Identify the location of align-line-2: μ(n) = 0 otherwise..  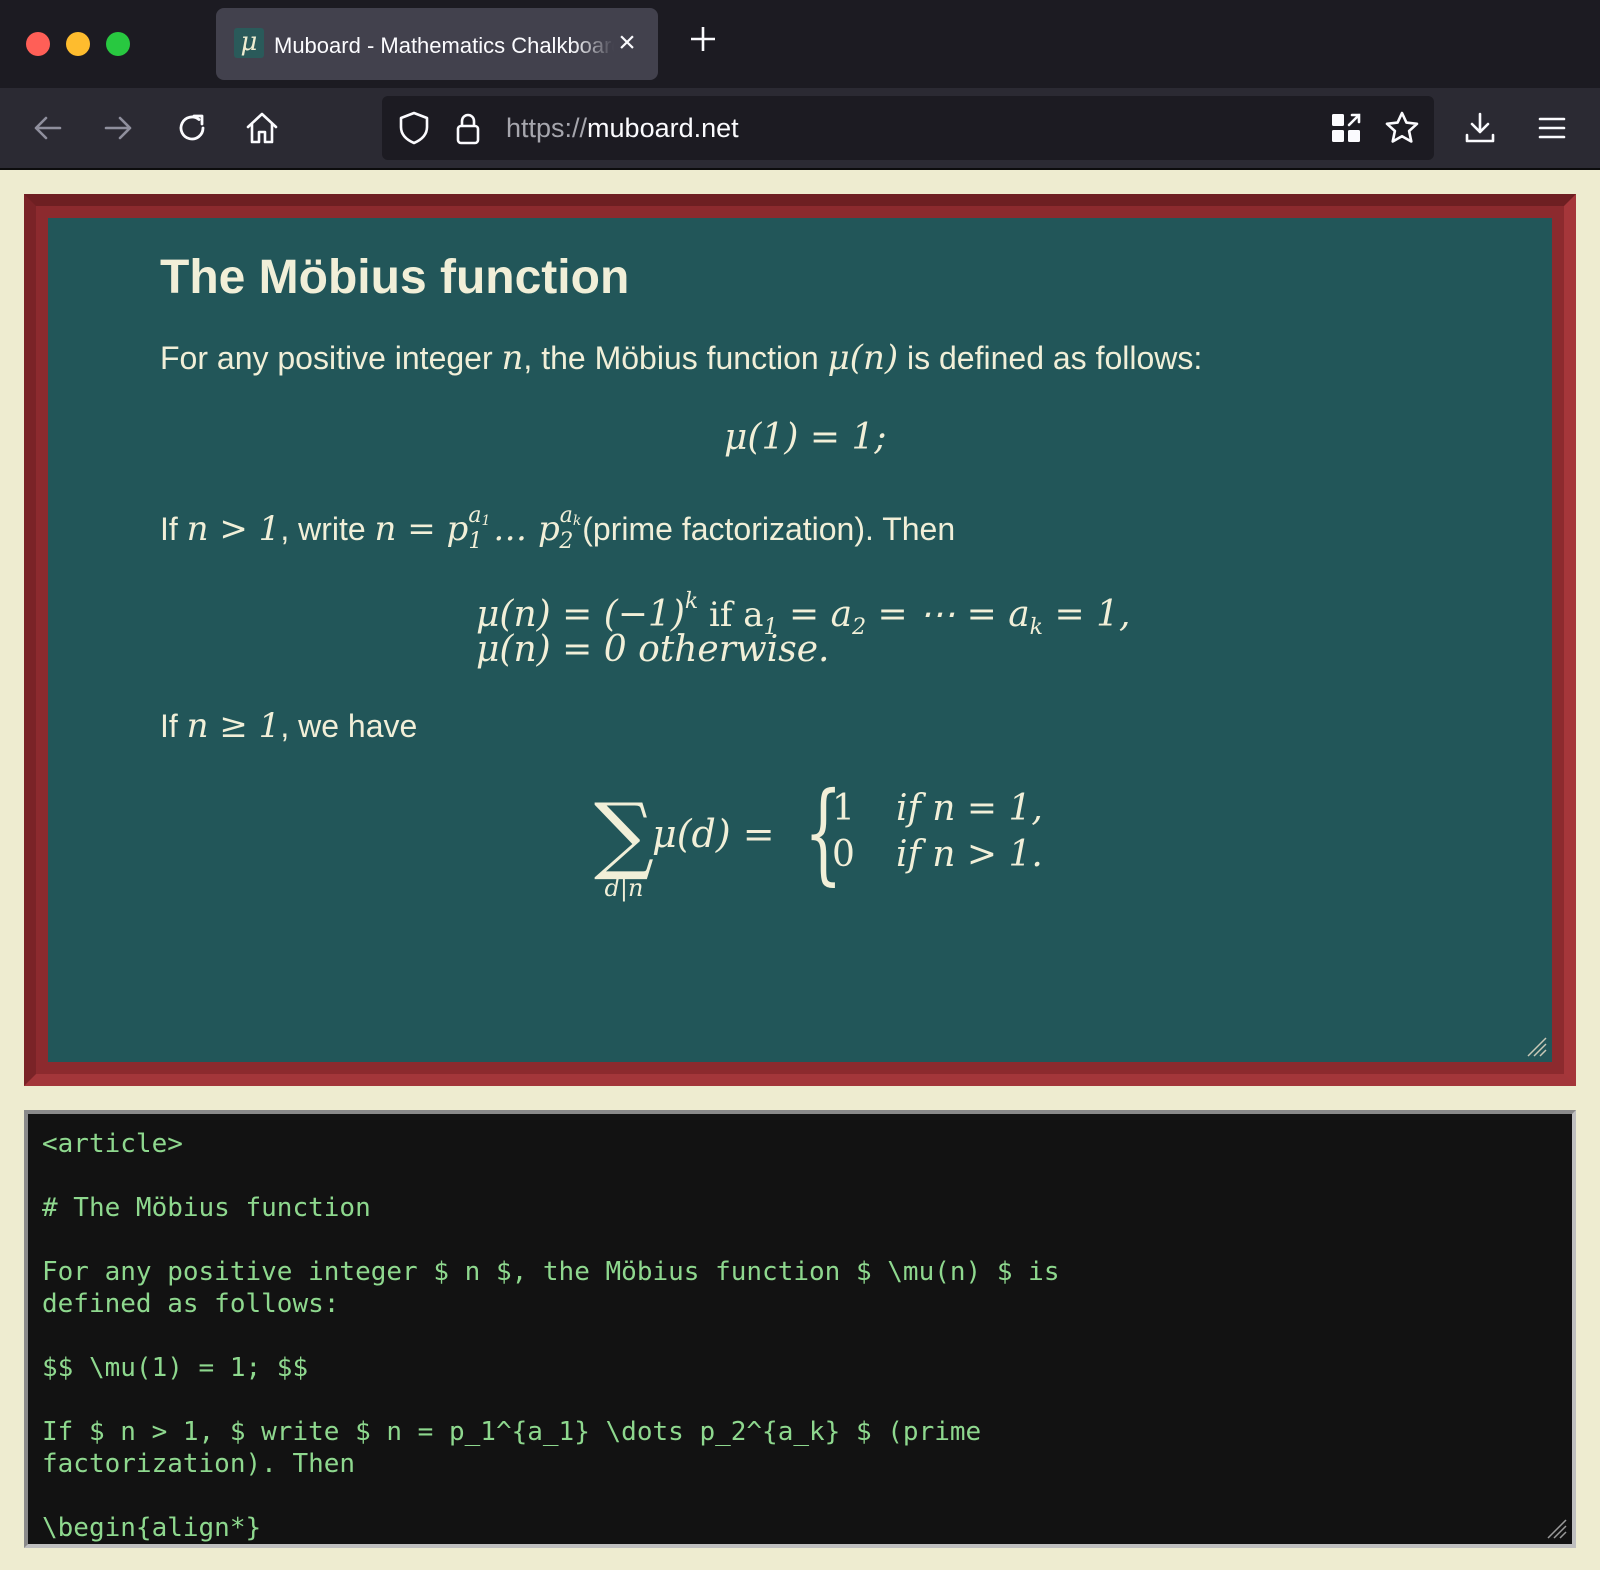
(653, 649).